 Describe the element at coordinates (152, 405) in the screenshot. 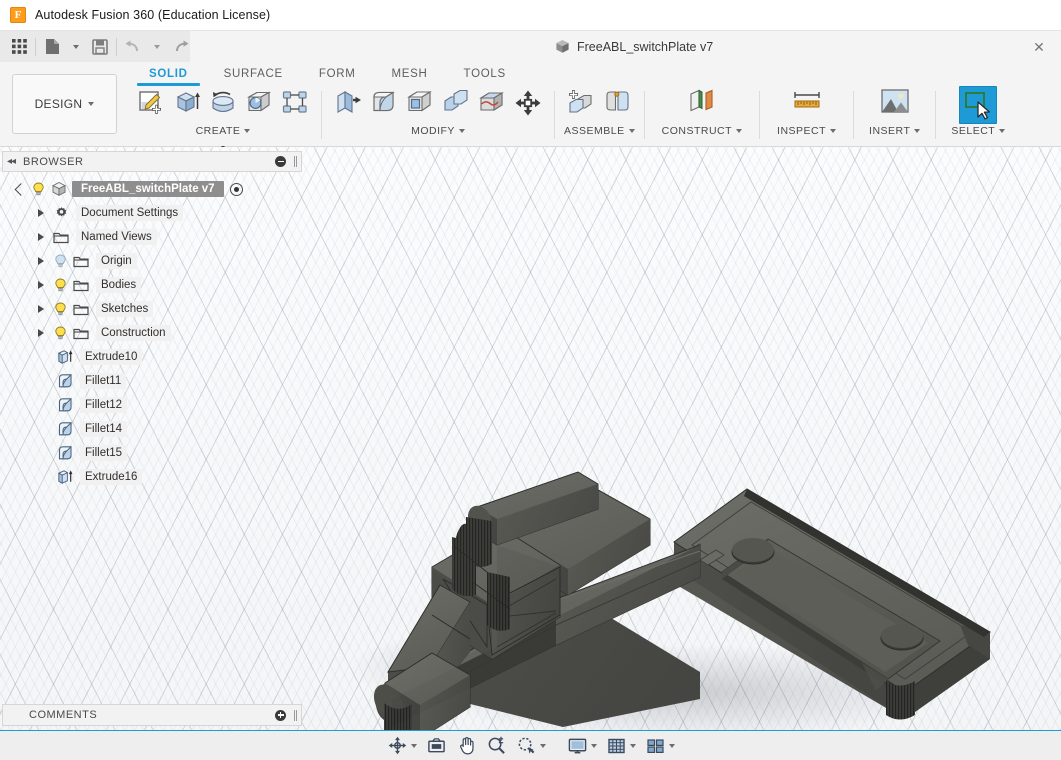

I see `tree-node-fillet12: Fillet12` at that location.